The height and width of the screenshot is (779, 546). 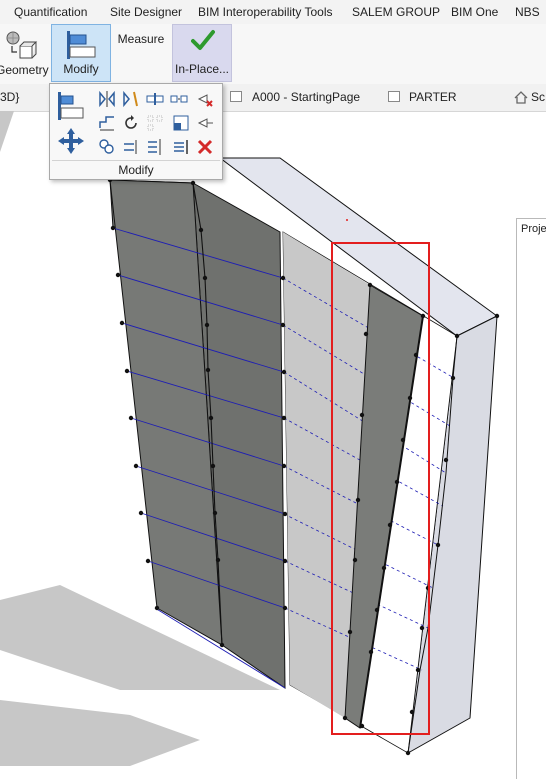 I want to click on home-view-icon, so click(x=521, y=97).